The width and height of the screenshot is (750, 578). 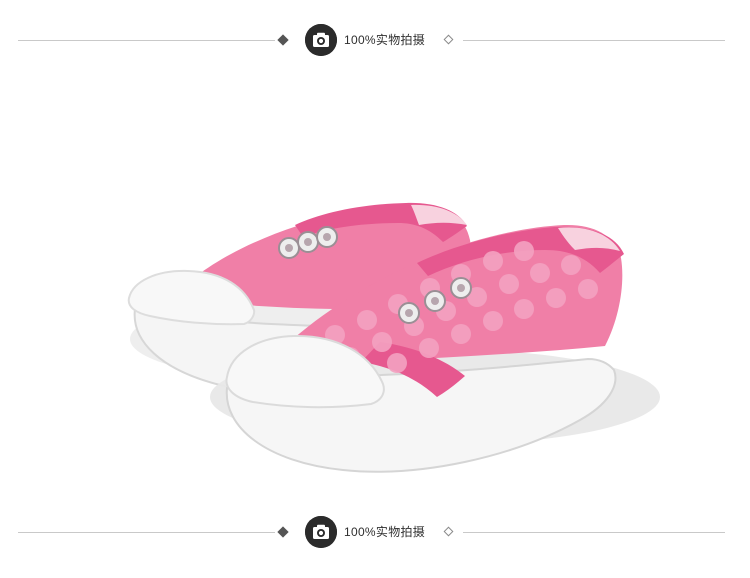 I want to click on bottom-divider-diamond-outline-icon, so click(x=448, y=531).